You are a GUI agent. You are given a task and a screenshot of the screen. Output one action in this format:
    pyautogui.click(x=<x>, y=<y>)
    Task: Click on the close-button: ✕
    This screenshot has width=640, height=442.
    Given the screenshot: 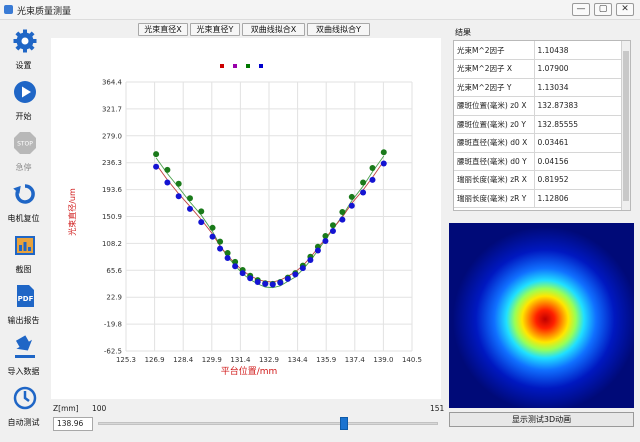 What is the action you would take?
    pyautogui.click(x=625, y=9)
    